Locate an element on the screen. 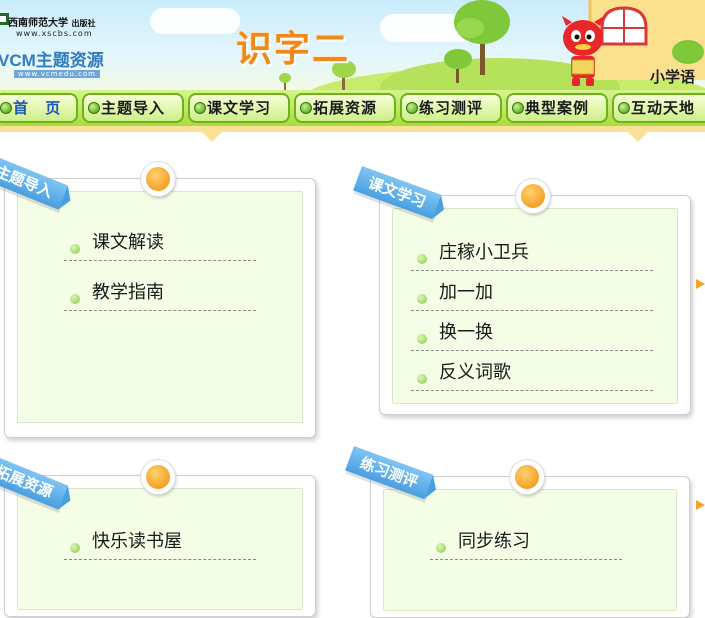 This screenshot has height=618, width=705. main-nav: 首 页 主题导入 课文学习 拓展资源 练习测评 典型案例 互动天地 is located at coordinates (352, 108).